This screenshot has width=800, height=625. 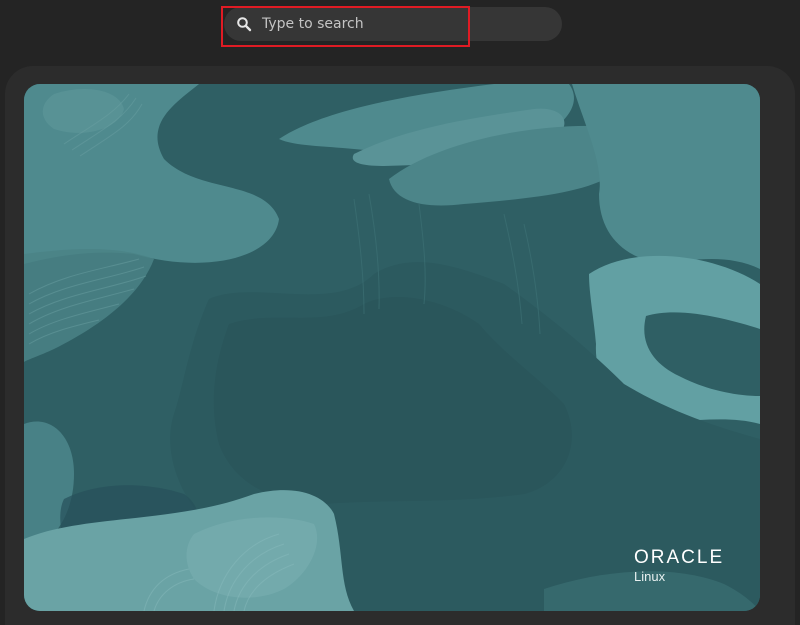 I want to click on oracle-linux-logo: ORACLE Linux, so click(x=679, y=566).